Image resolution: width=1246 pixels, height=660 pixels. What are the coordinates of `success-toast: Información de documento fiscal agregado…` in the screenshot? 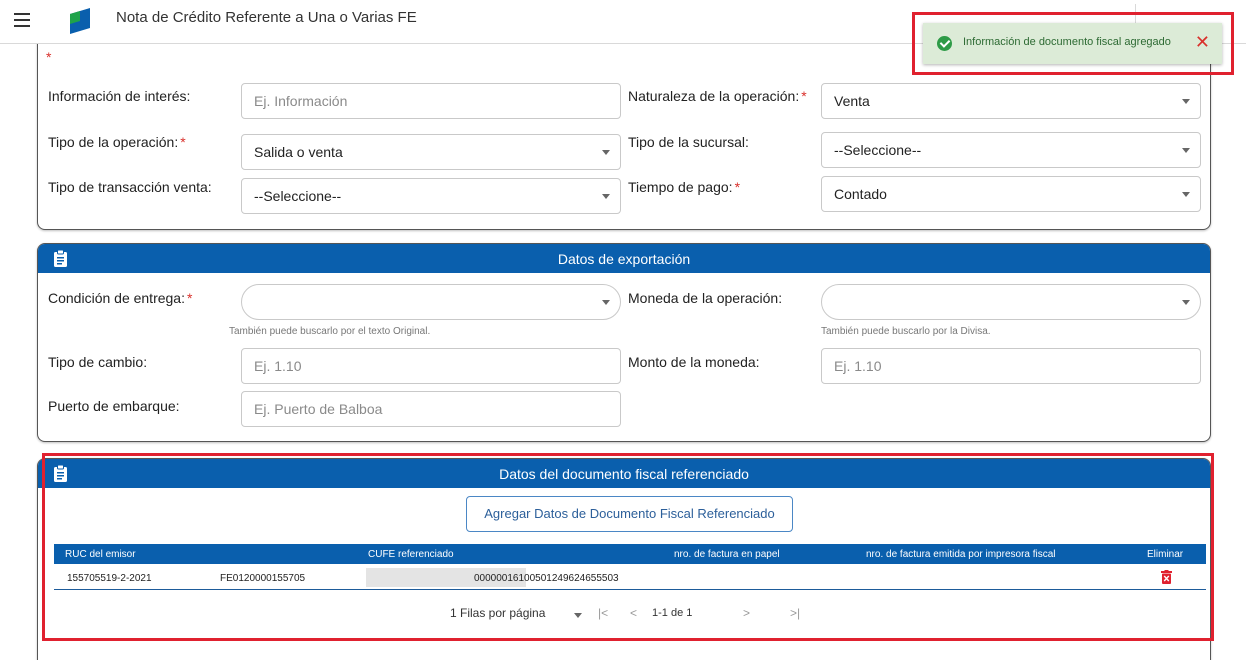 It's located at (1072, 43).